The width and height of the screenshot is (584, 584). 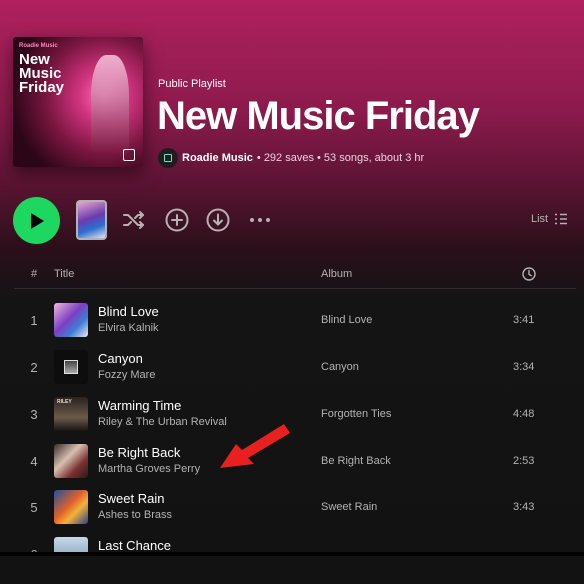 I want to click on track-artist: Fozzy Mare, so click(x=126, y=375).